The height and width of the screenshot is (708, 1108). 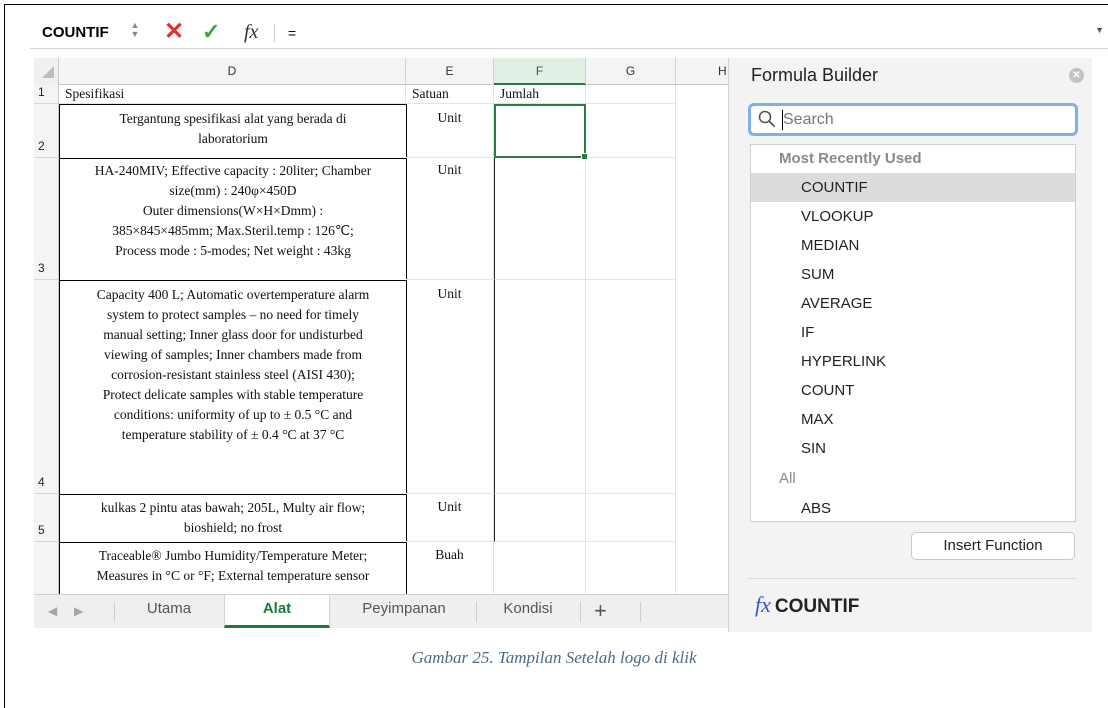 What do you see at coordinates (817, 606) in the screenshot?
I see `selected-function-name: COUNTIF` at bounding box center [817, 606].